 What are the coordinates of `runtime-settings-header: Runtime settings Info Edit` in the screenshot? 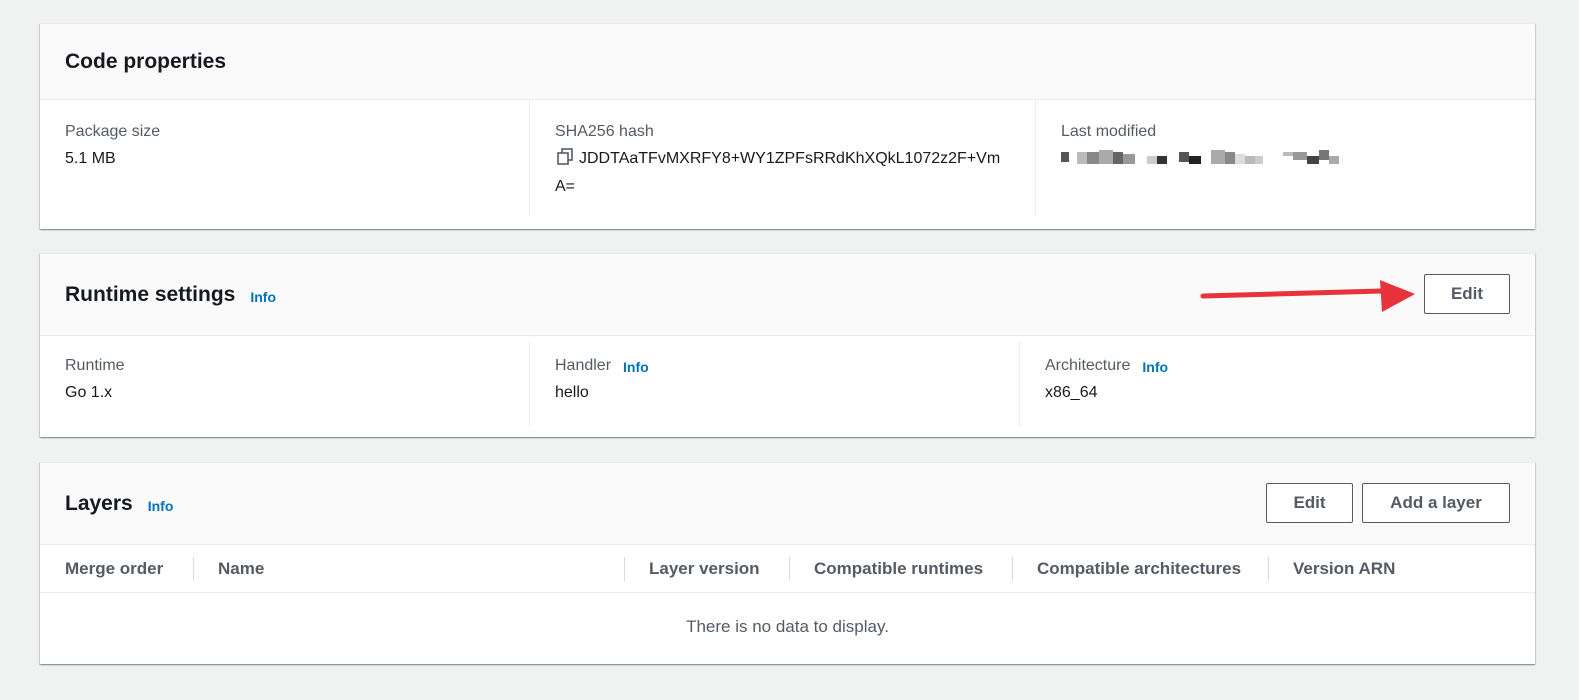 It's located at (787, 295).